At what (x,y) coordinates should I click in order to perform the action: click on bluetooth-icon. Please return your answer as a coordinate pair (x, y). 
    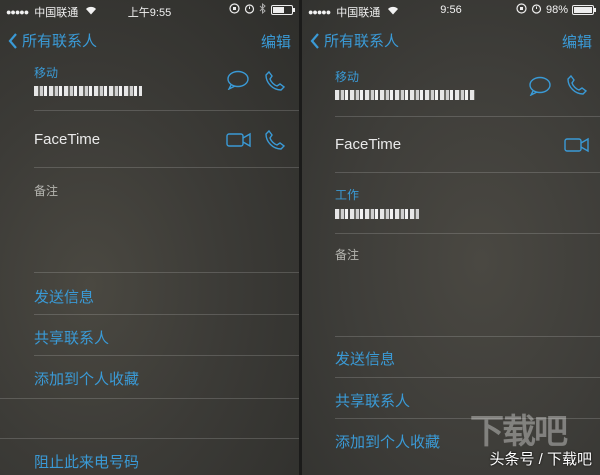
    Looking at the image, I should click on (263, 9).